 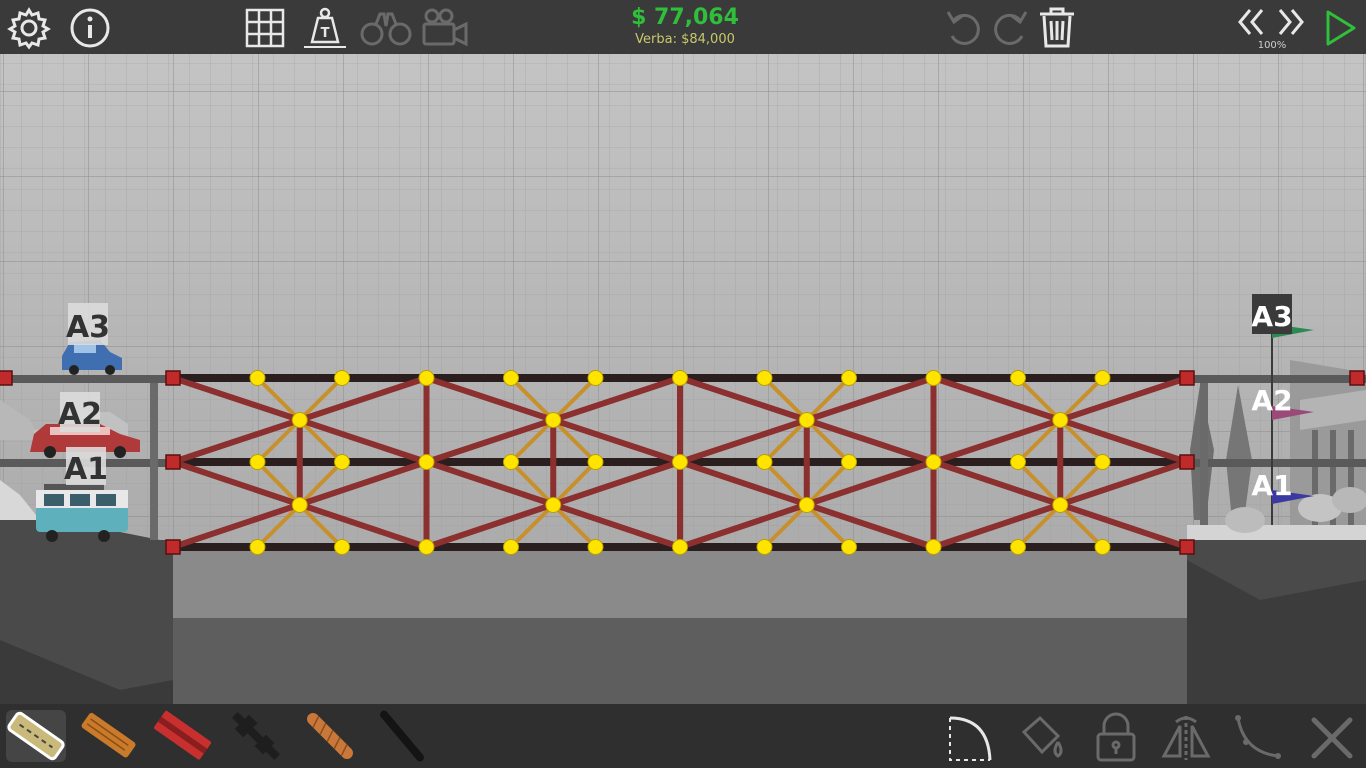 What do you see at coordinates (265, 28) in the screenshot?
I see `grid-icon` at bounding box center [265, 28].